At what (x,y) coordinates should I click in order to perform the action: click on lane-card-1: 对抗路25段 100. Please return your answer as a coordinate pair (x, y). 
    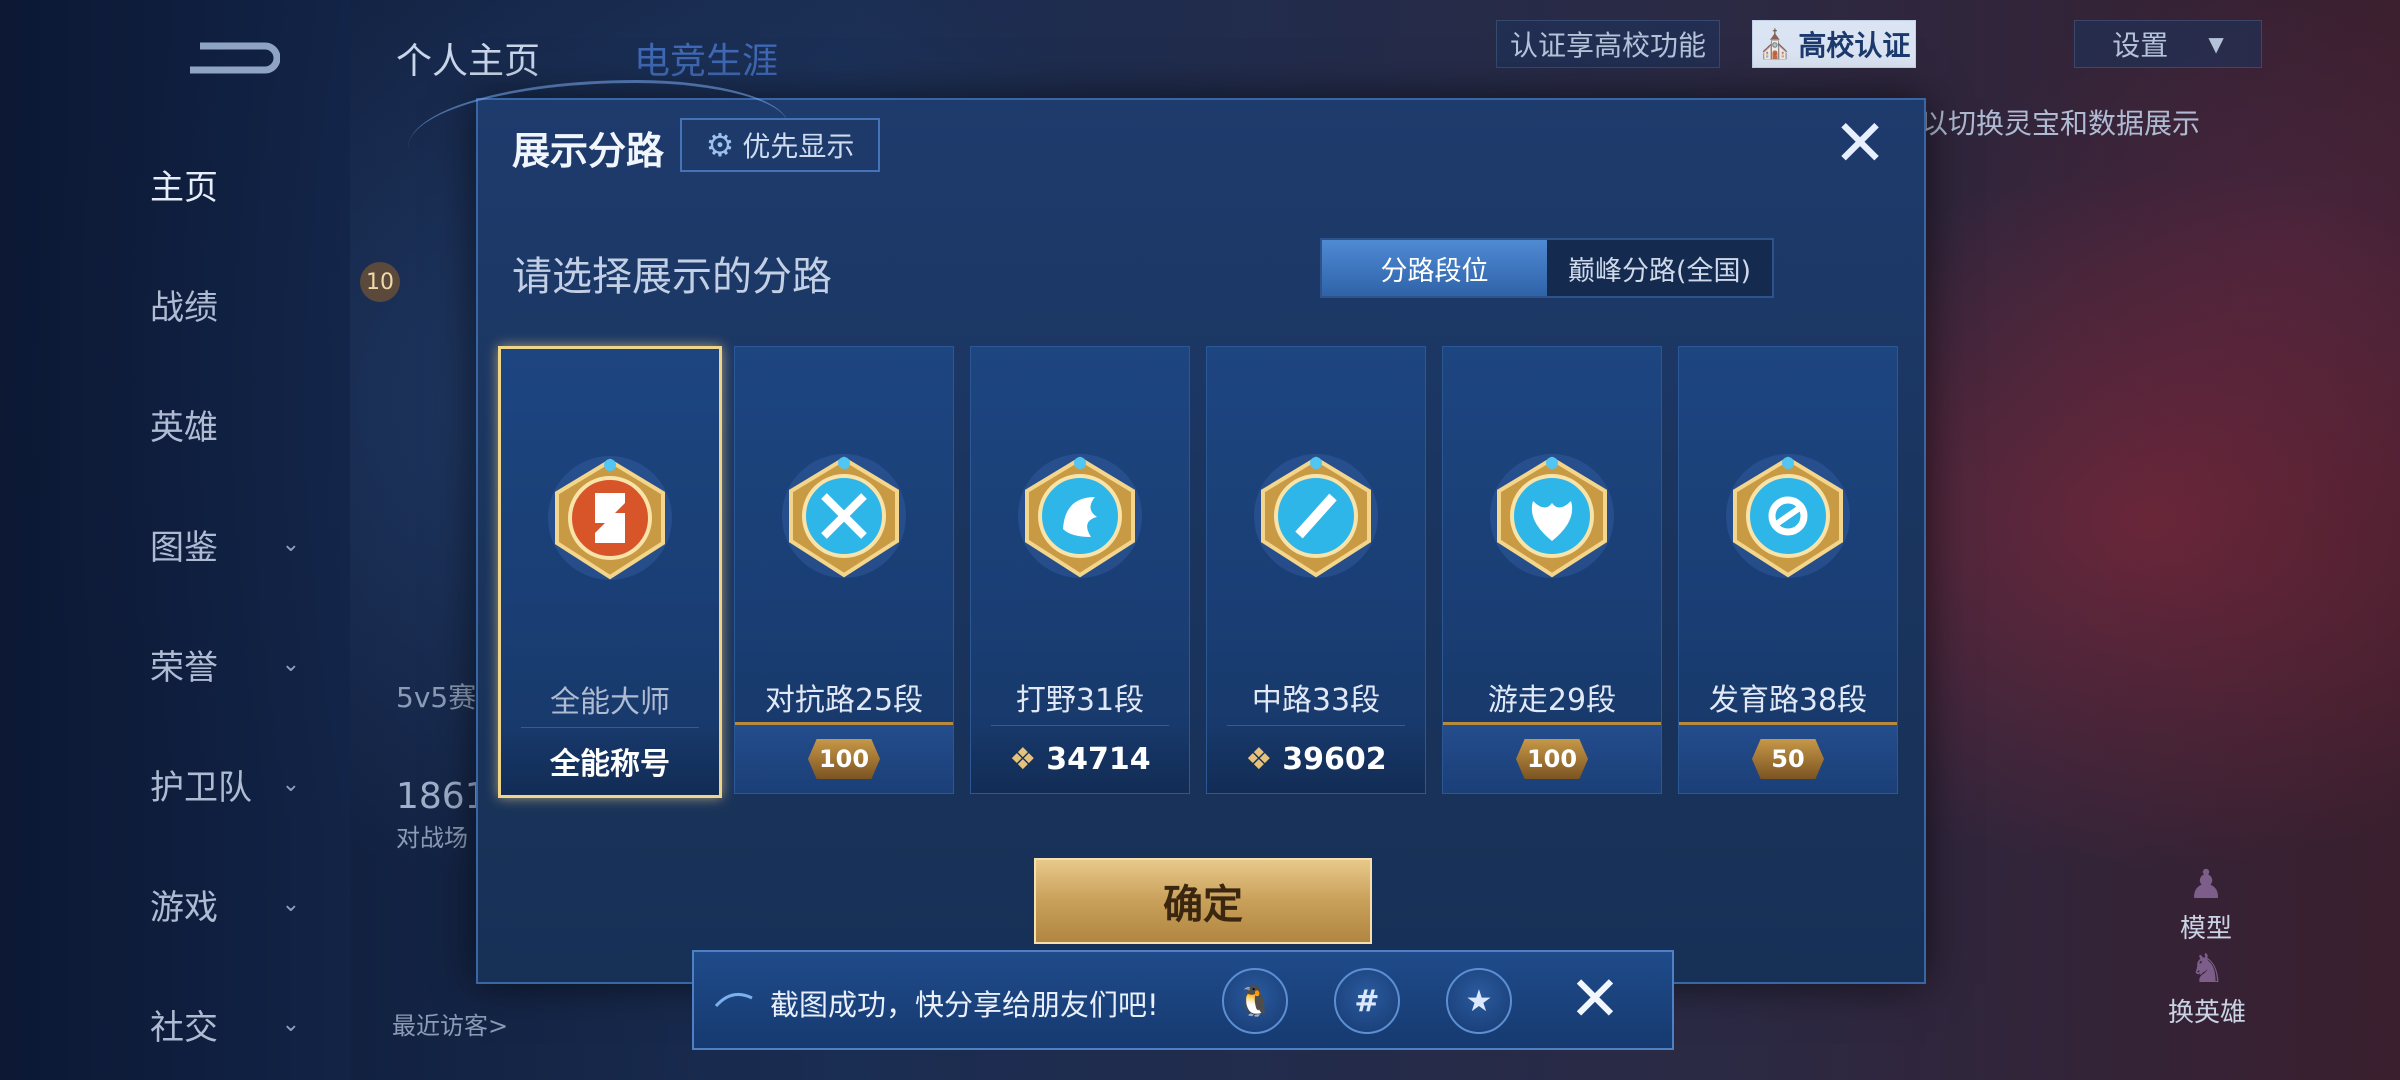
    Looking at the image, I should click on (844, 570).